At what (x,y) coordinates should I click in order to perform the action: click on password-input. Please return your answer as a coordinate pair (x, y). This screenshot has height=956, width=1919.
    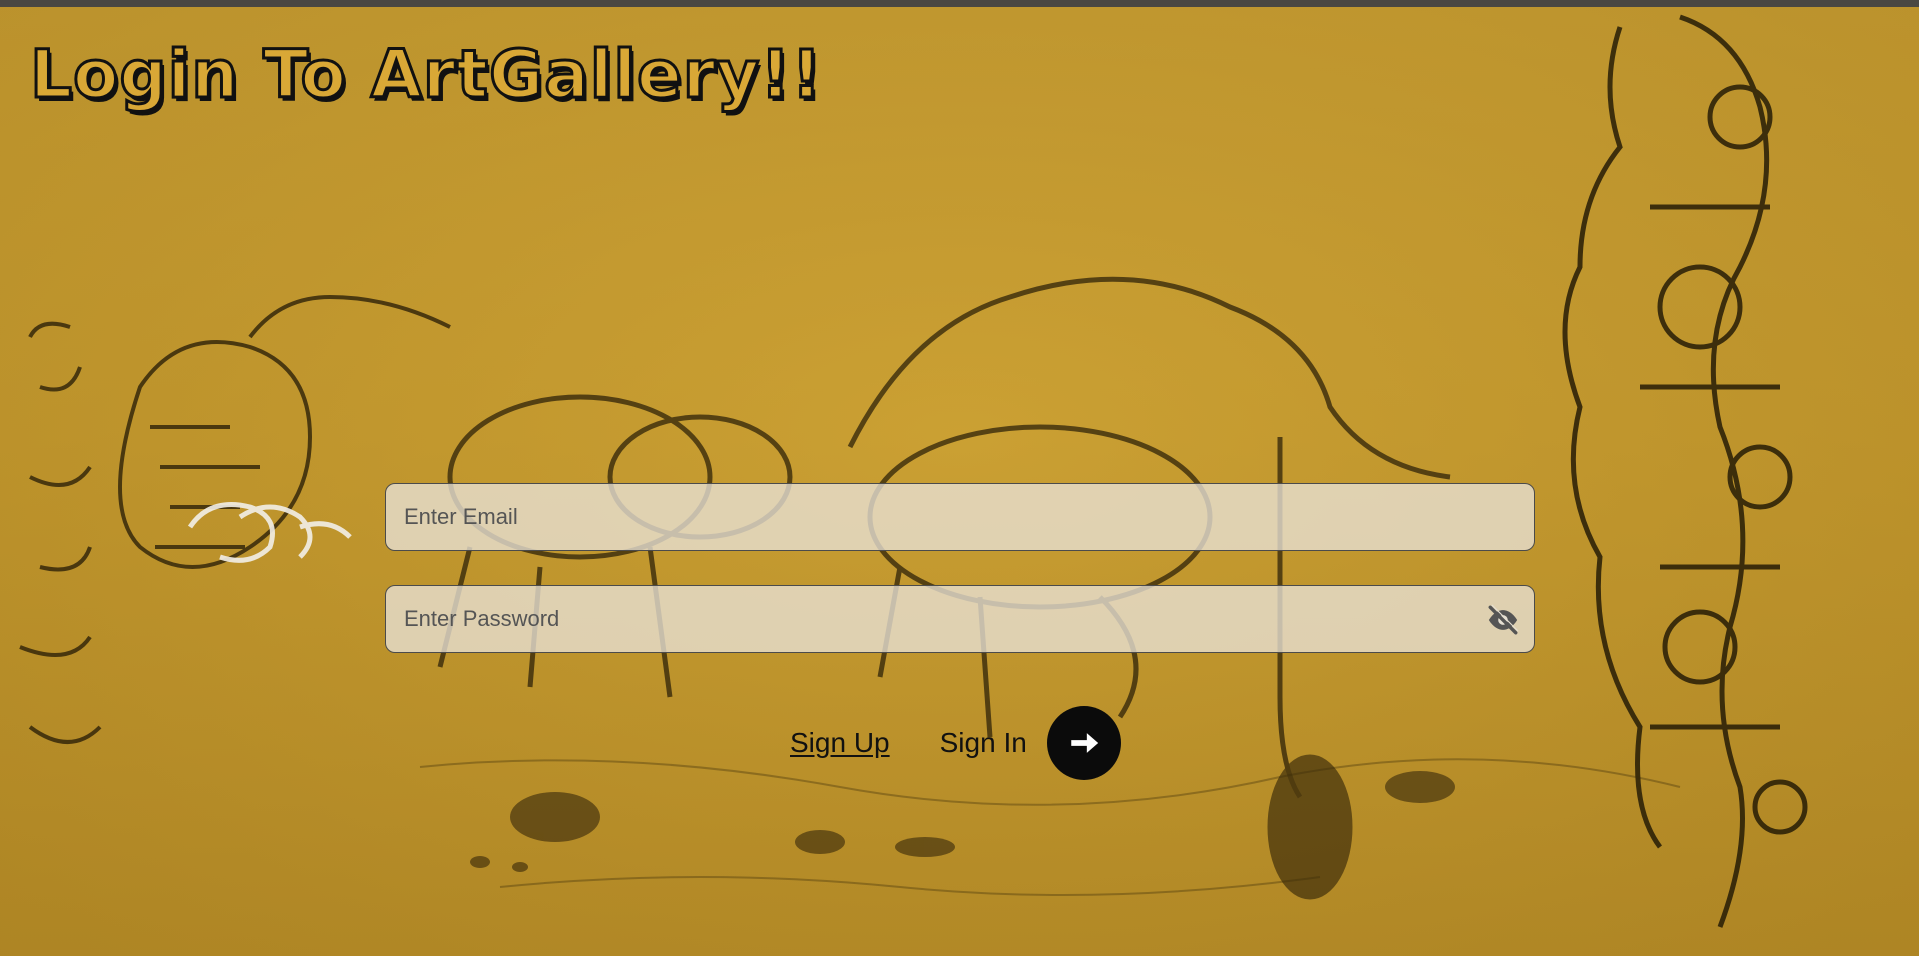
    Looking at the image, I should click on (960, 619).